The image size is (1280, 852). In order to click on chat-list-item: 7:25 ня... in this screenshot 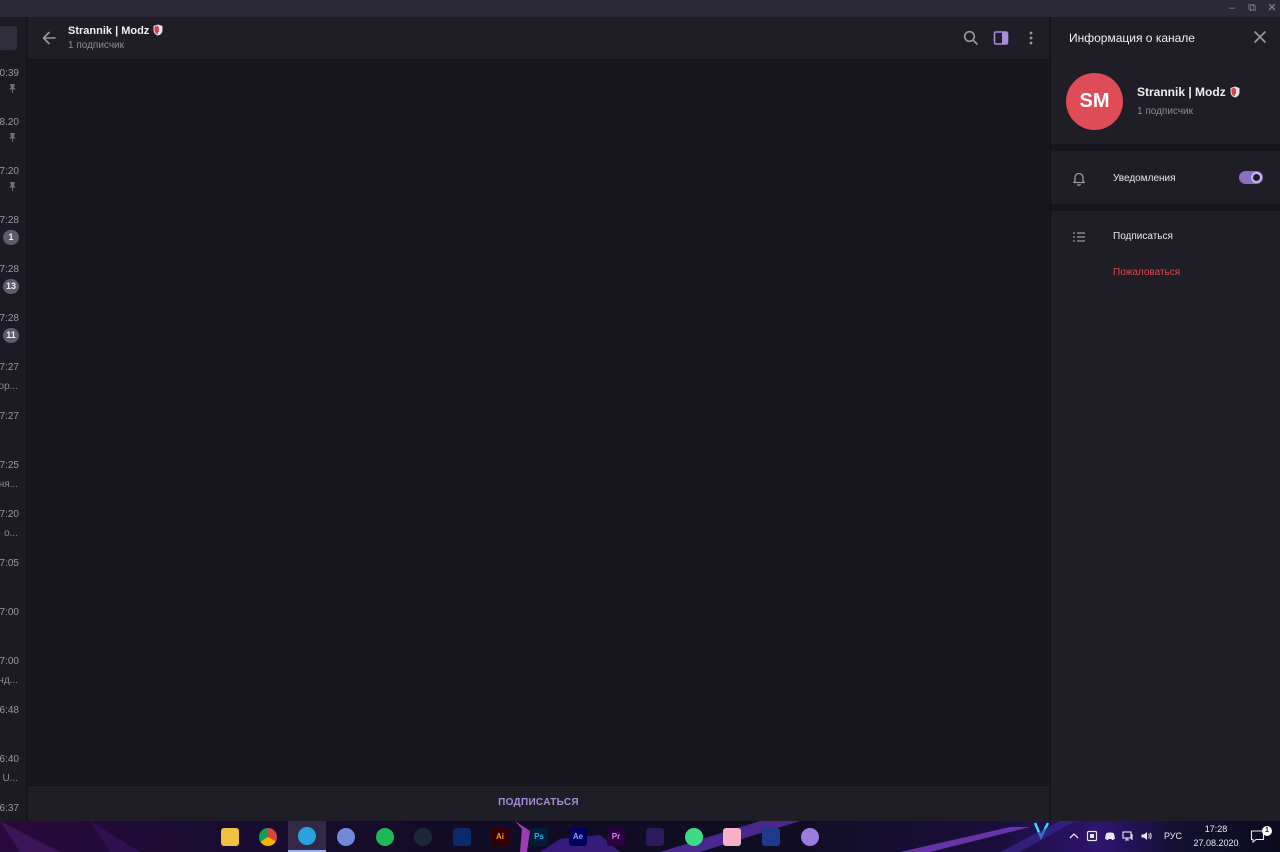, I will do `click(13, 484)`.